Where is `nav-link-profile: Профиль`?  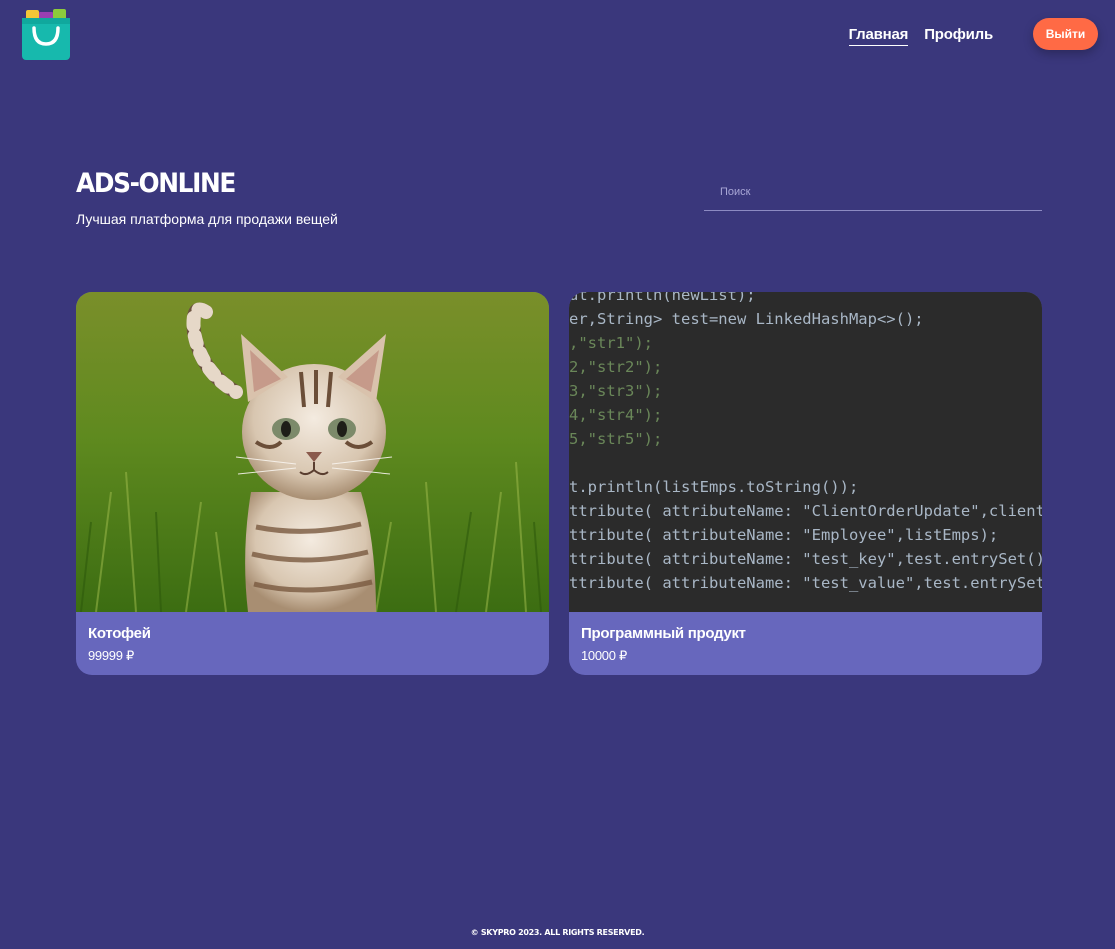
nav-link-profile: Профиль is located at coordinates (958, 36).